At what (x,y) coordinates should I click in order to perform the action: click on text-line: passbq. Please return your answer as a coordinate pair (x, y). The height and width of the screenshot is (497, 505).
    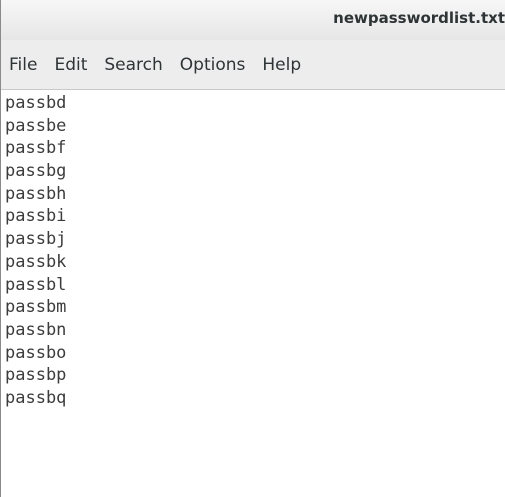
    Looking at the image, I should click on (36, 397).